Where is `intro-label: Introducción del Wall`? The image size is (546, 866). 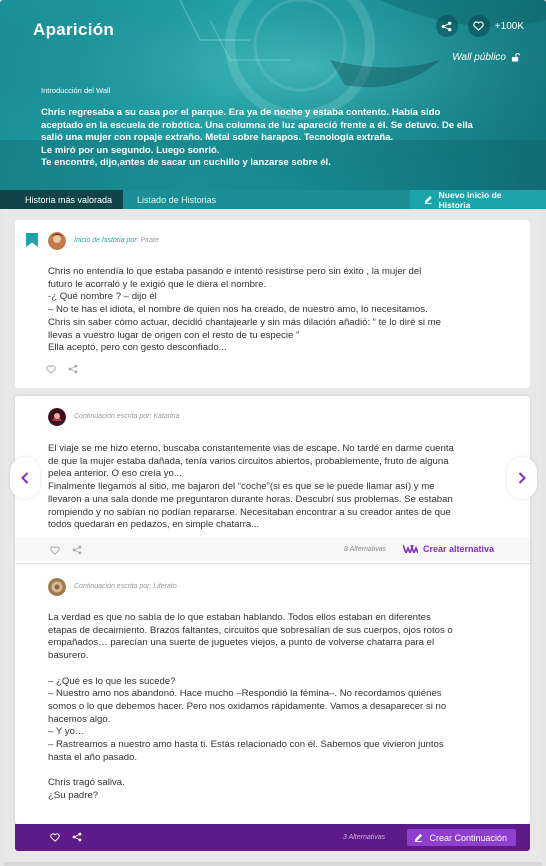
intro-label: Introducción del Wall is located at coordinates (76, 90).